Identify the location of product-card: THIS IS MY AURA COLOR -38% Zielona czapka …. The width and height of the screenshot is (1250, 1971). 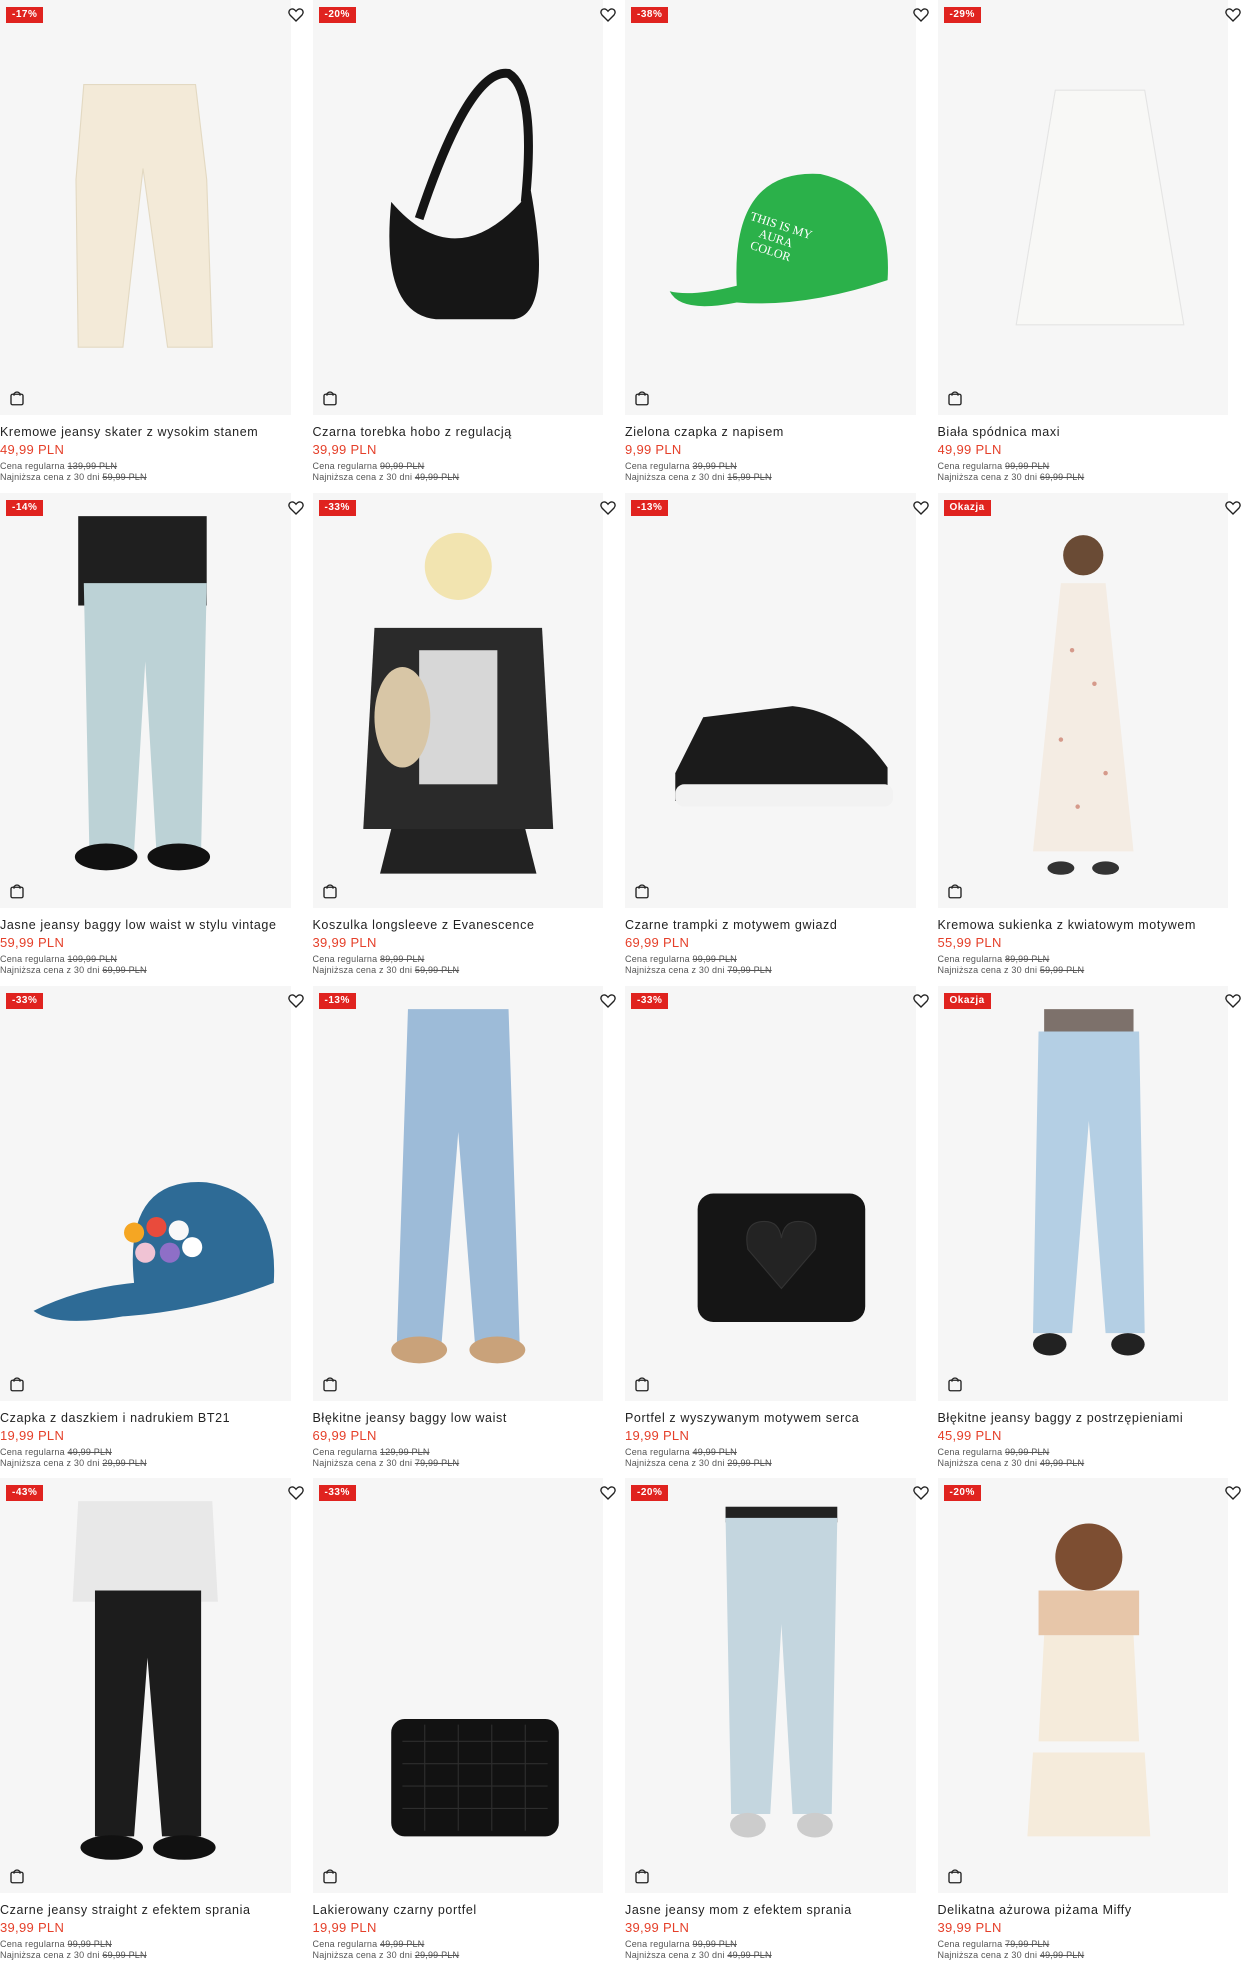
(781, 246).